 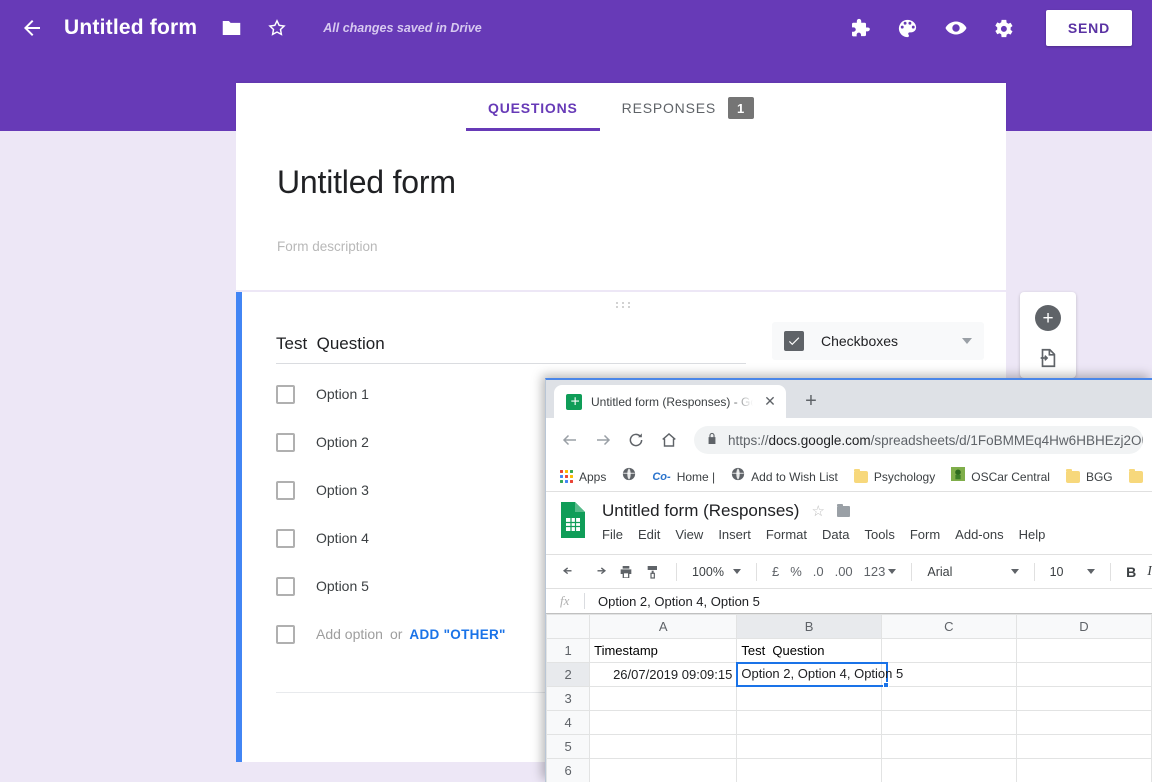 What do you see at coordinates (819, 675) in the screenshot?
I see `cell-b2: Option 2, Option 4, Option 5` at bounding box center [819, 675].